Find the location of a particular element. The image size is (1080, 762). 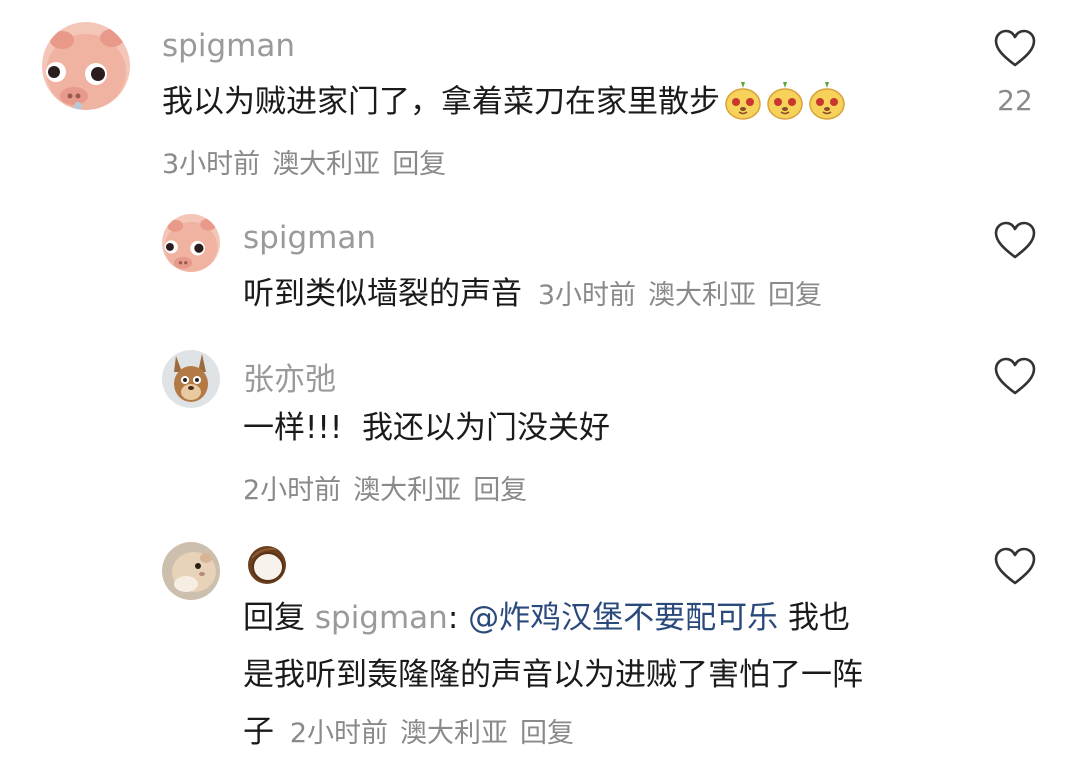

comment-text: 听到类似墙裂的声音 3小时前 澳大利亚 回复 is located at coordinates (603, 295).